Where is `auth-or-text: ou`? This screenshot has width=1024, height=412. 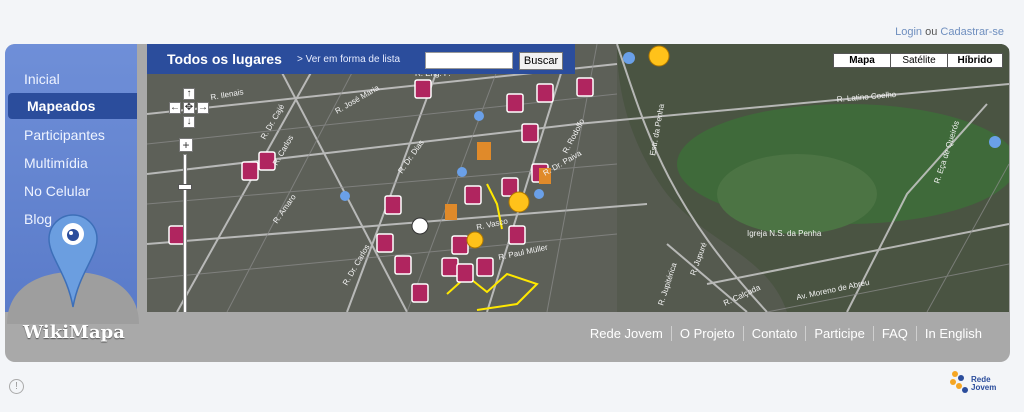
auth-or-text: ou is located at coordinates (931, 32).